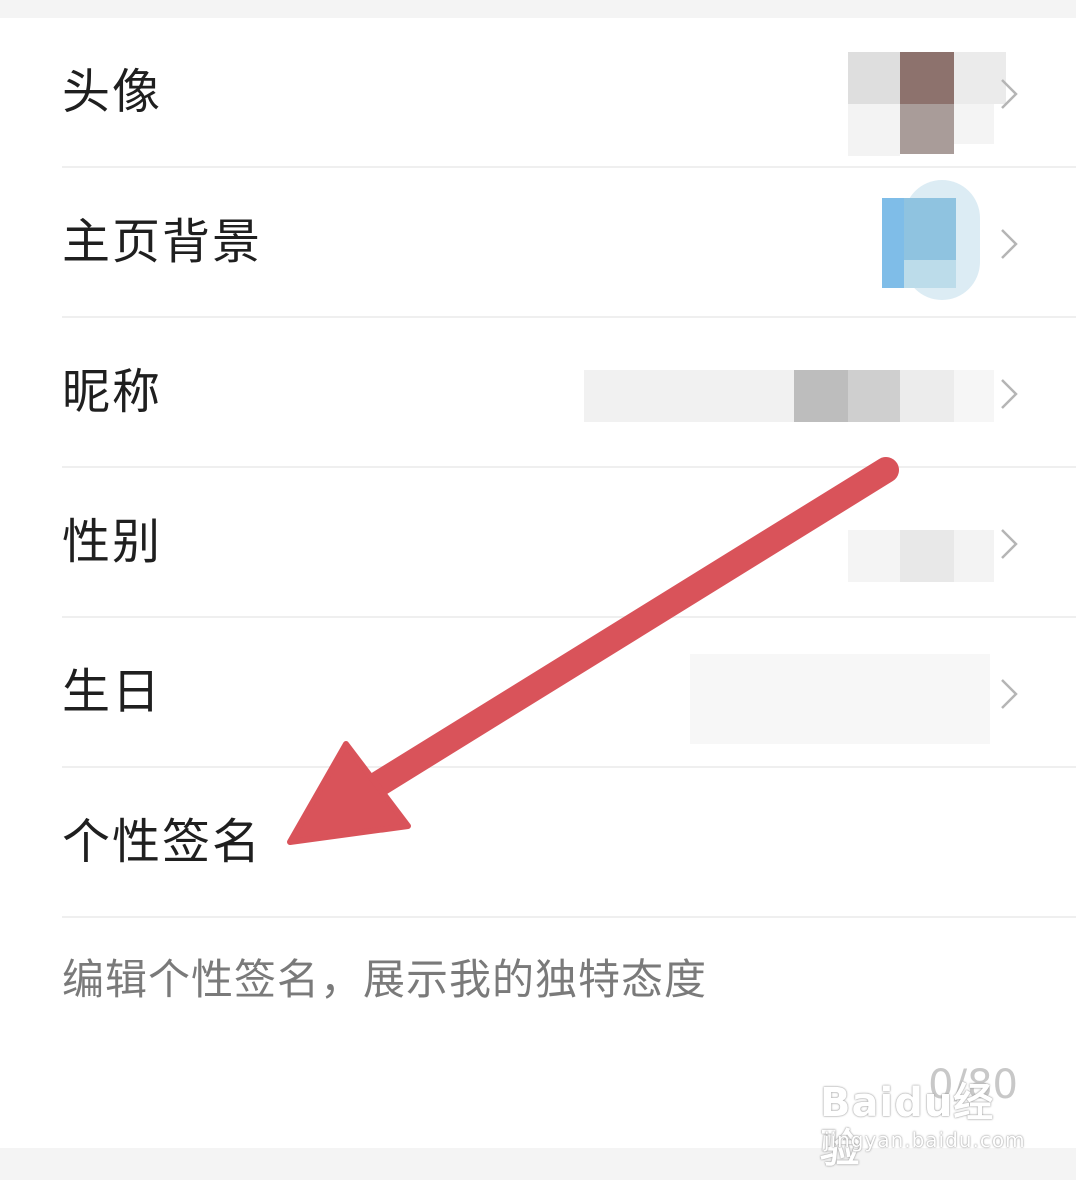  I want to click on baidu-watermark: Baidu经验 jingyan.baidu.com, so click(925, 1126).